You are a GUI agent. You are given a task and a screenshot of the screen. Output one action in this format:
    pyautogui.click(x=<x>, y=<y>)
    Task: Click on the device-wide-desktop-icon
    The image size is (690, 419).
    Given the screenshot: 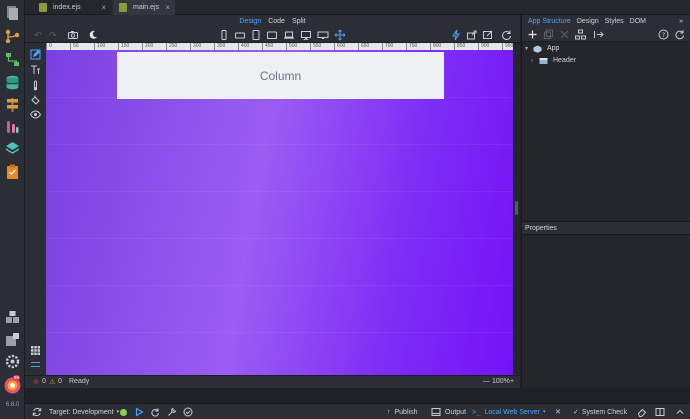 What is the action you would take?
    pyautogui.click(x=323, y=35)
    